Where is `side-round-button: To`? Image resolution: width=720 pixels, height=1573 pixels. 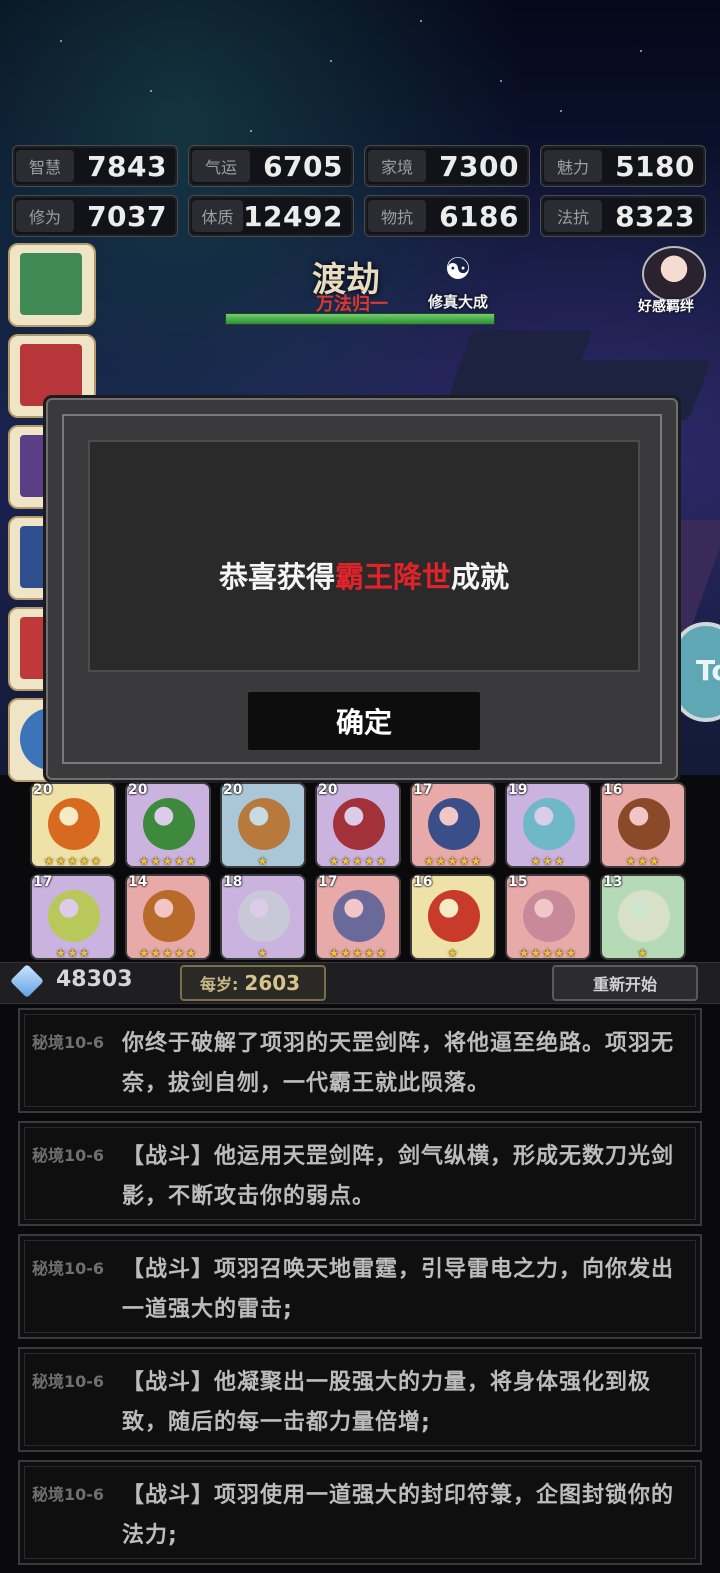 side-round-button: To is located at coordinates (696, 672).